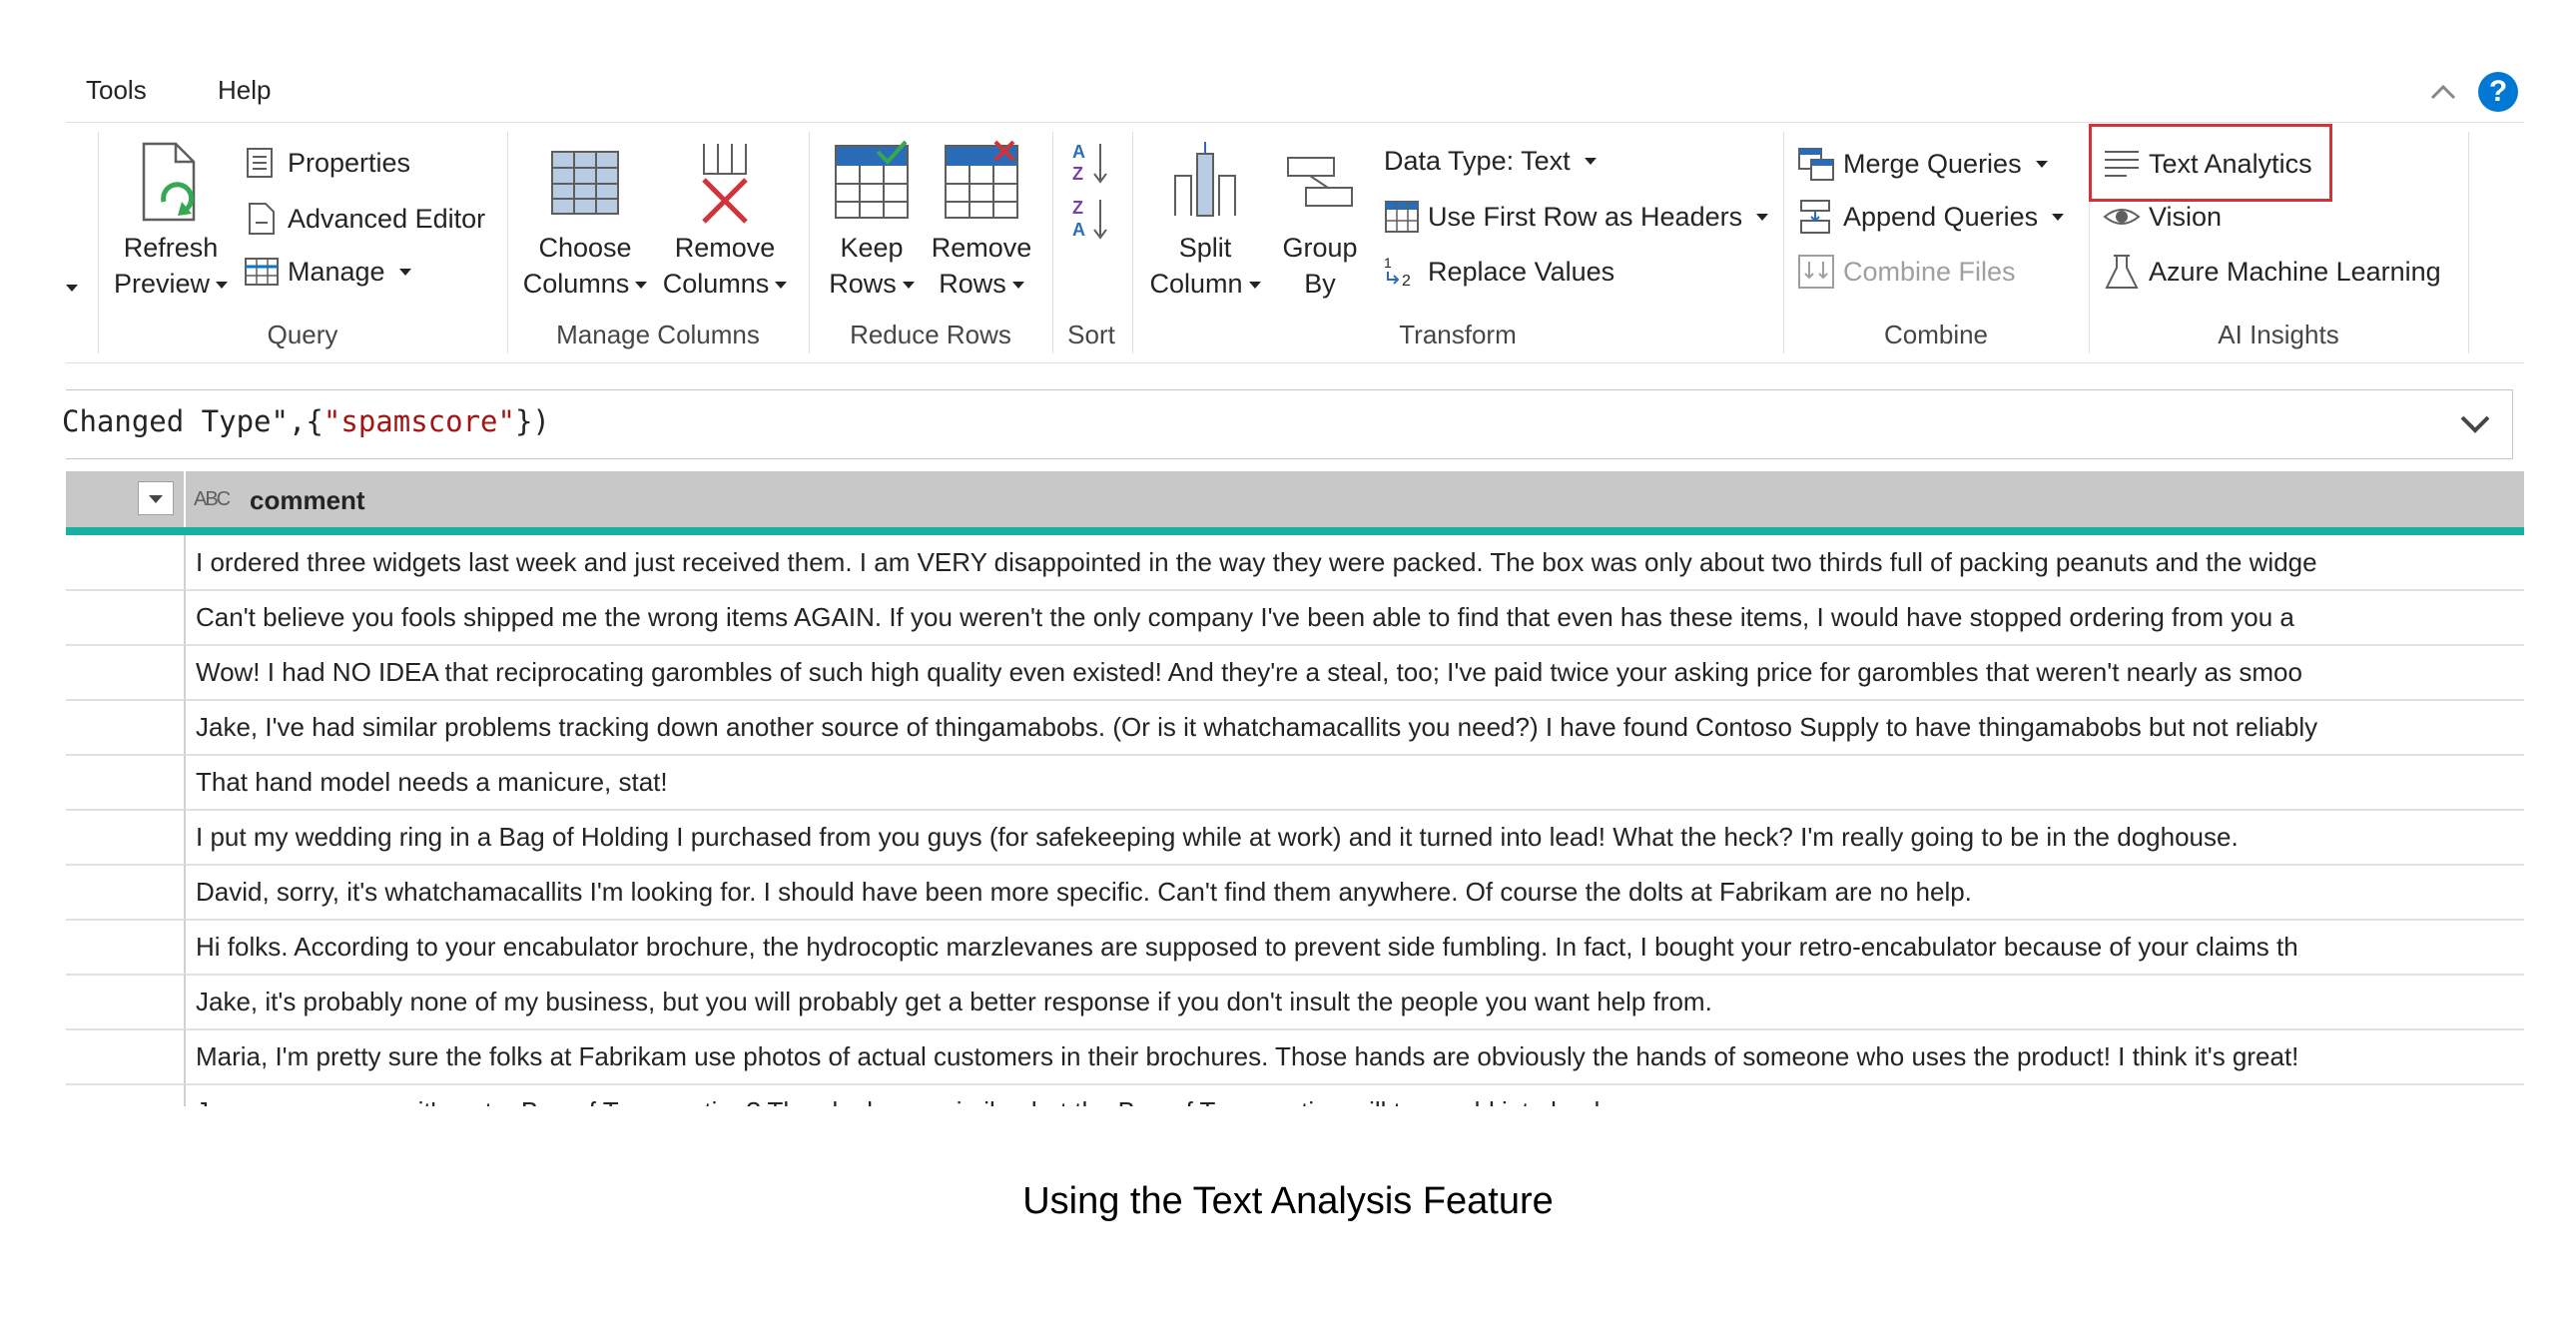 Image resolution: width=2576 pixels, height=1332 pixels. What do you see at coordinates (1320, 221) in the screenshot?
I see `group-by-button: Group By` at bounding box center [1320, 221].